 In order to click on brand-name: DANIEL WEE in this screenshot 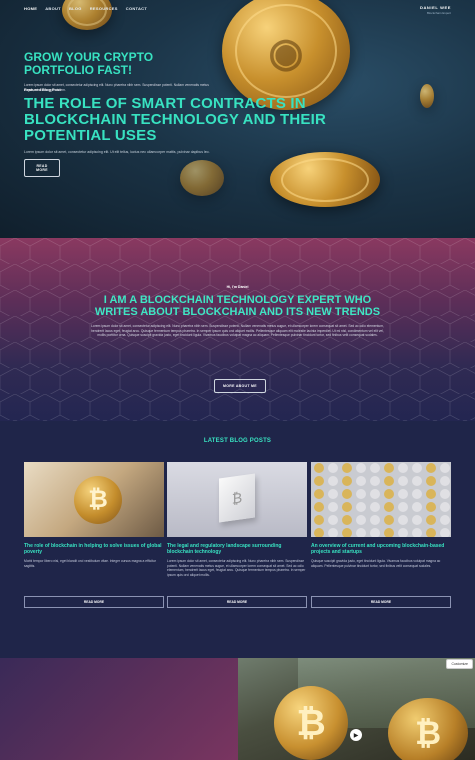, I will do `click(435, 7)`.